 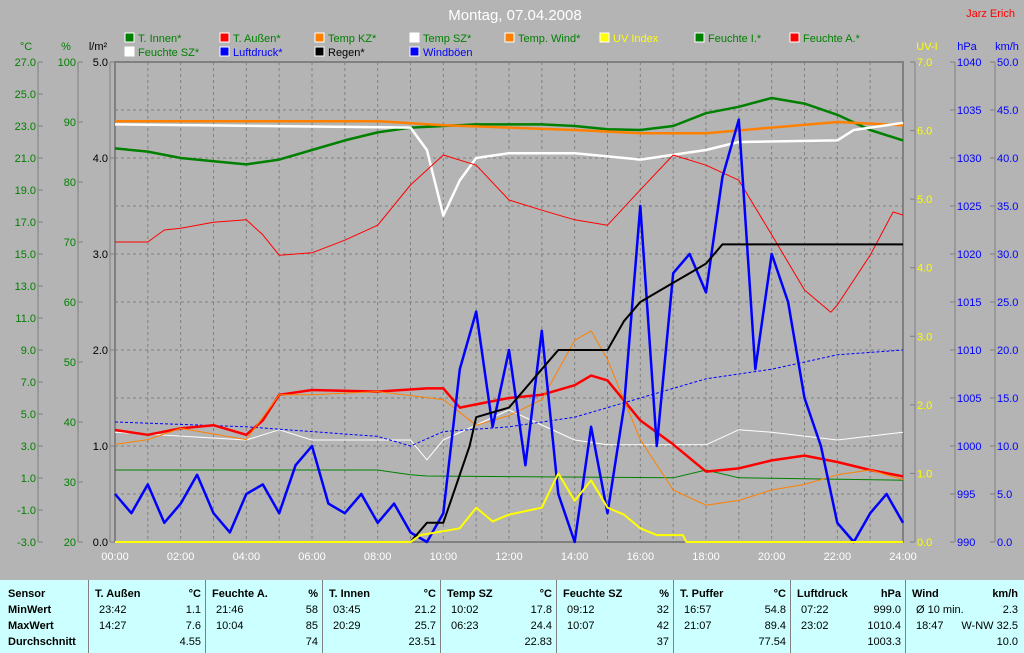 I want to click on axis-tick-label-hpa: 1020, so click(x=969, y=255).